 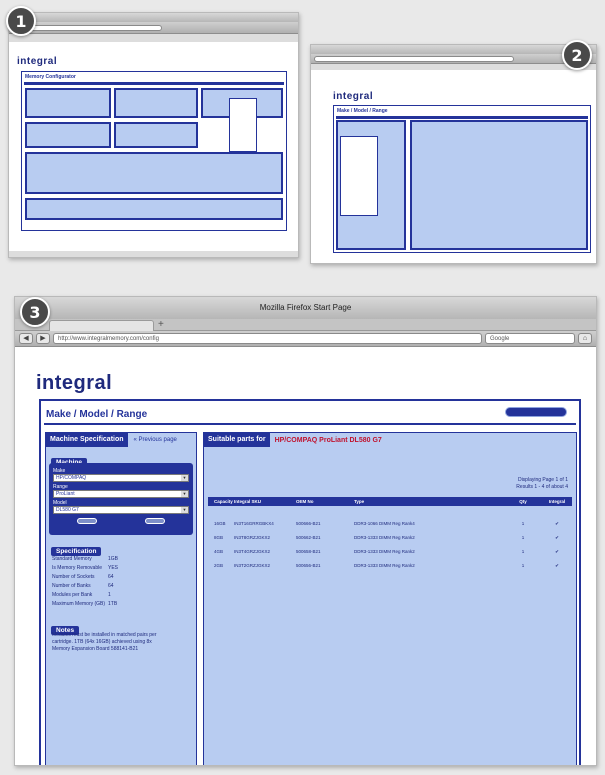 I want to click on spec-row: Standard Memory 1GB, so click(x=85, y=559).